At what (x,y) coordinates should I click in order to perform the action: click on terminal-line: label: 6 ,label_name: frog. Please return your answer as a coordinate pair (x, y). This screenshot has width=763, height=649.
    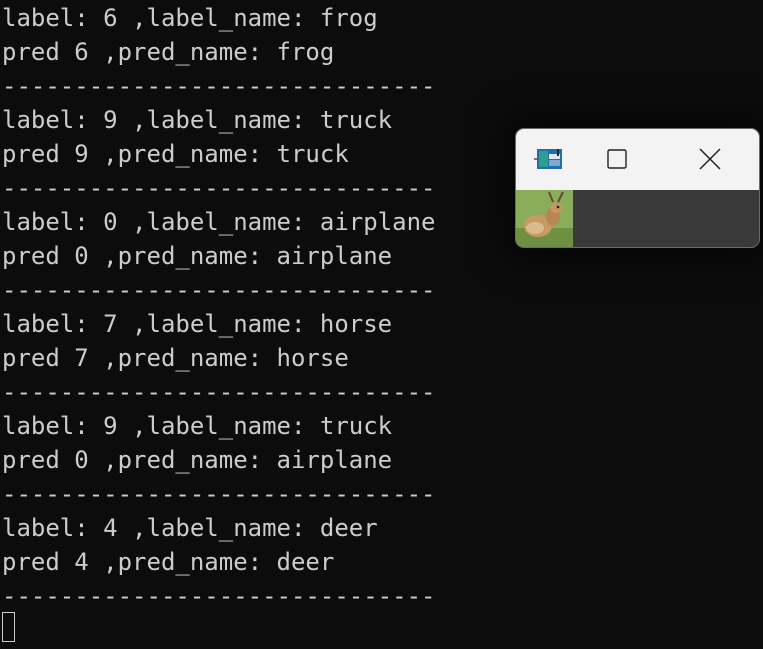
    Looking at the image, I should click on (190, 18).